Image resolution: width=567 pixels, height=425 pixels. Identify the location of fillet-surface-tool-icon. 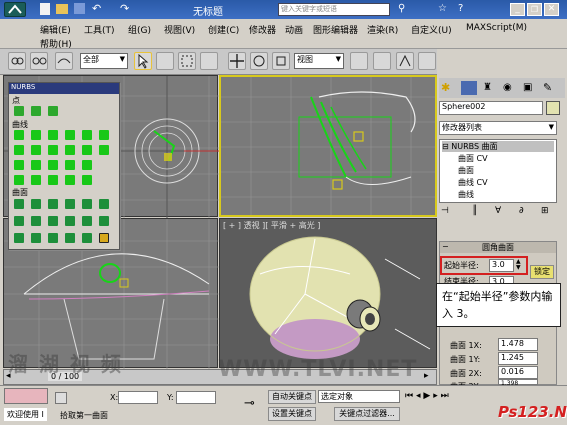
(104, 238).